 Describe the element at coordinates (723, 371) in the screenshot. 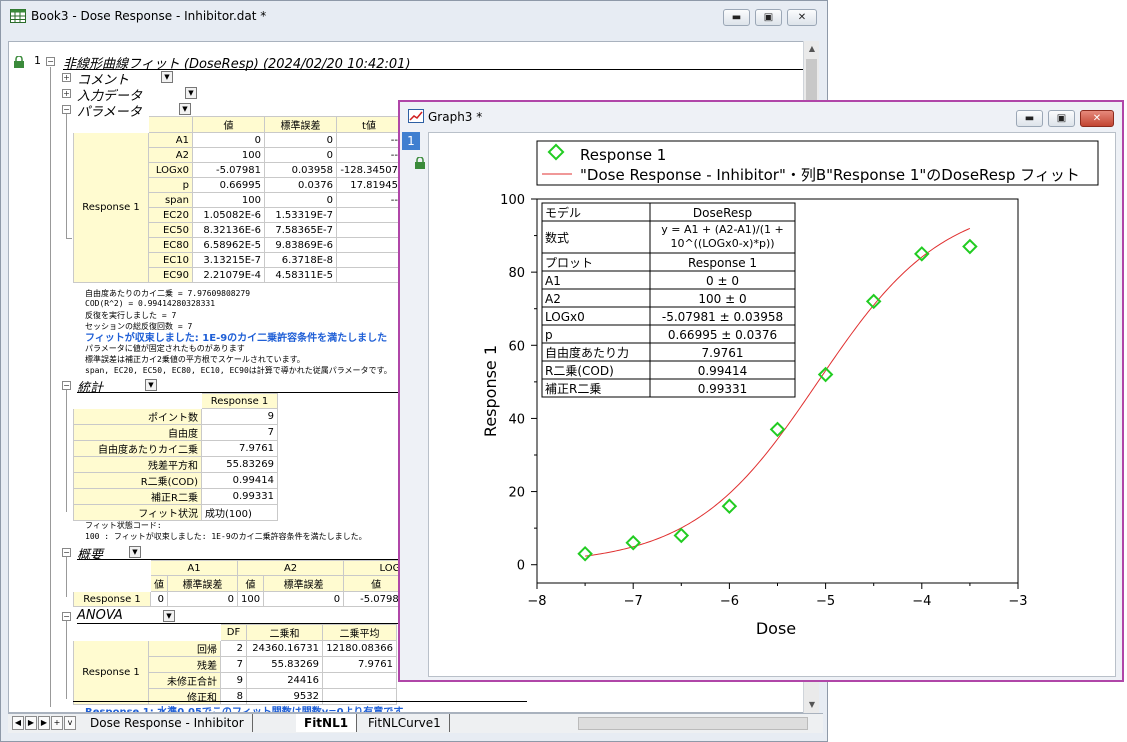

I see `results-table-value: 0.99414` at that location.